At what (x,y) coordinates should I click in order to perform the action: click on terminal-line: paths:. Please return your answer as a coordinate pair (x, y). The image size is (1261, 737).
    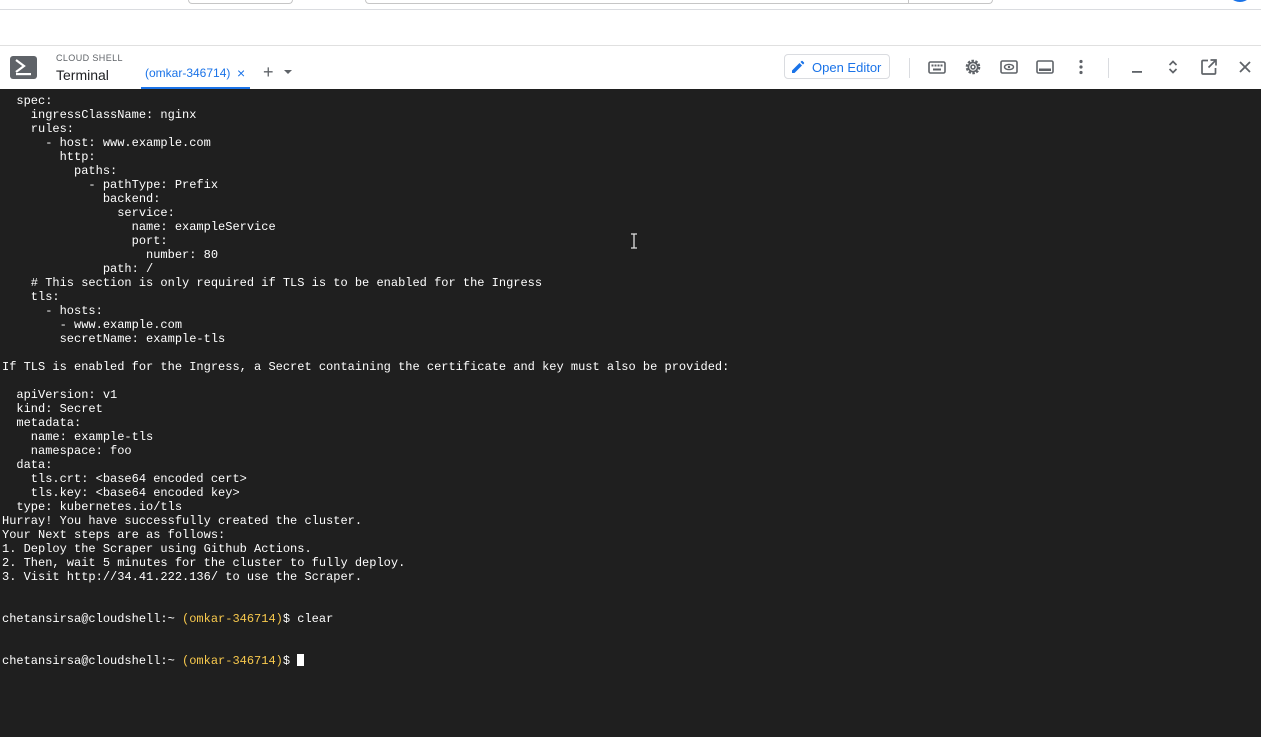
    Looking at the image, I should click on (60, 171).